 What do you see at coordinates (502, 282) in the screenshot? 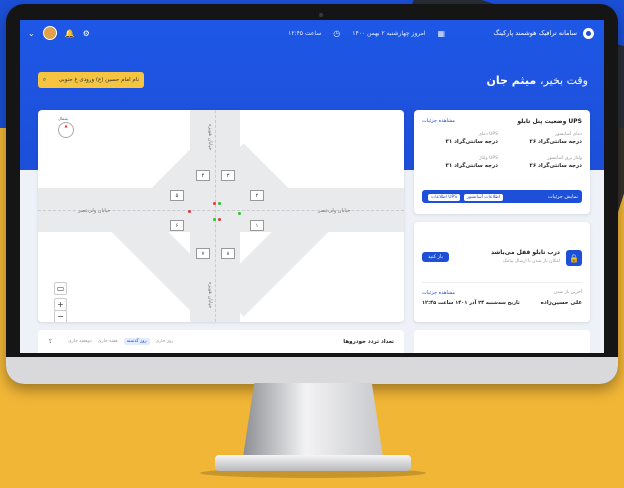
I see `divider` at bounding box center [502, 282].